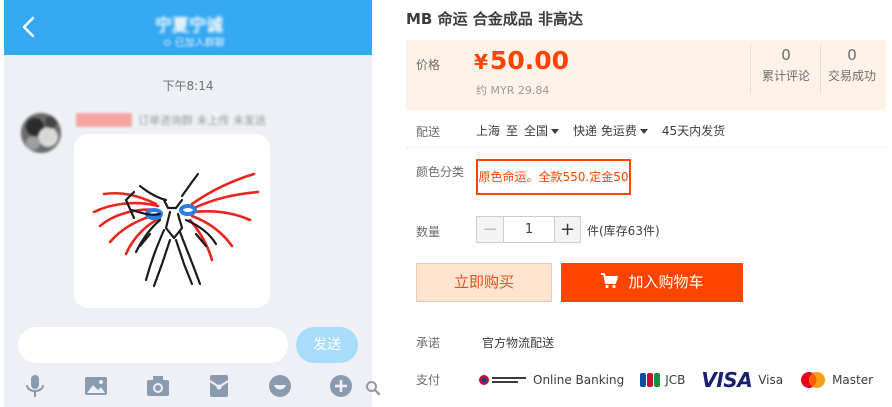 The width and height of the screenshot is (892, 407). Describe the element at coordinates (675, 380) in the screenshot. I see `jcb-label: JCB` at that location.